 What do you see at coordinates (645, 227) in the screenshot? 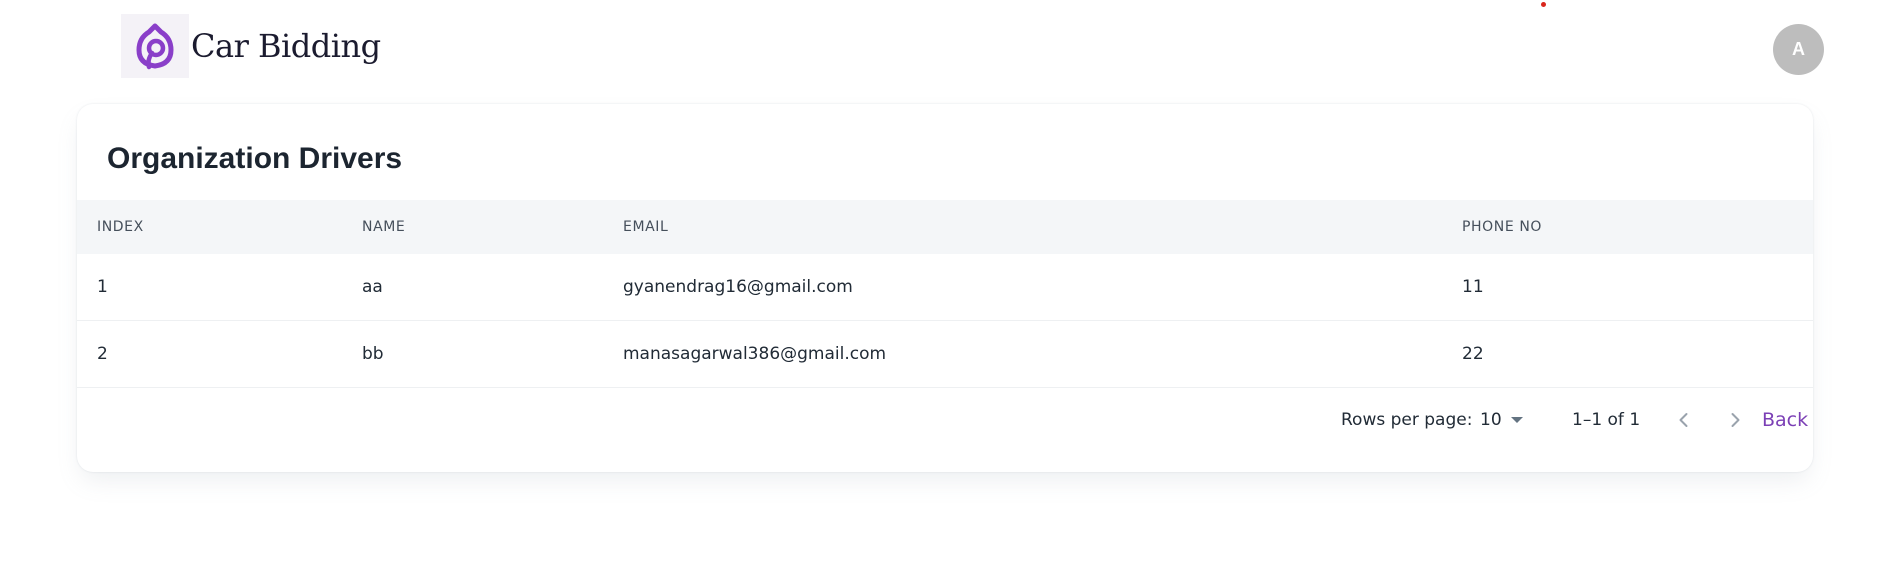
I see `column-header-email: EMAIL` at bounding box center [645, 227].